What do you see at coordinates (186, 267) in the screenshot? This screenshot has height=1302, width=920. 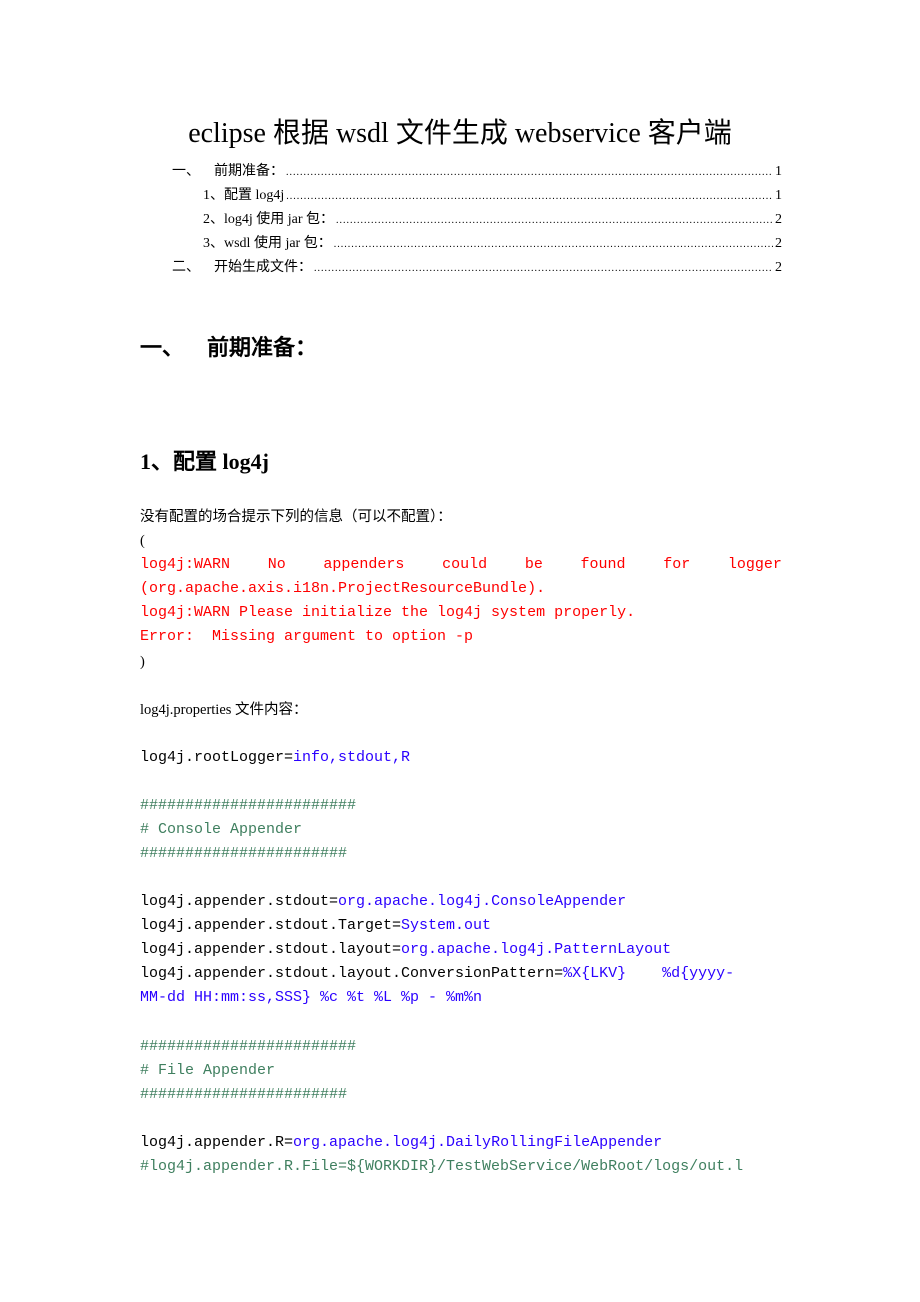 I see `toc-number: 二、` at bounding box center [186, 267].